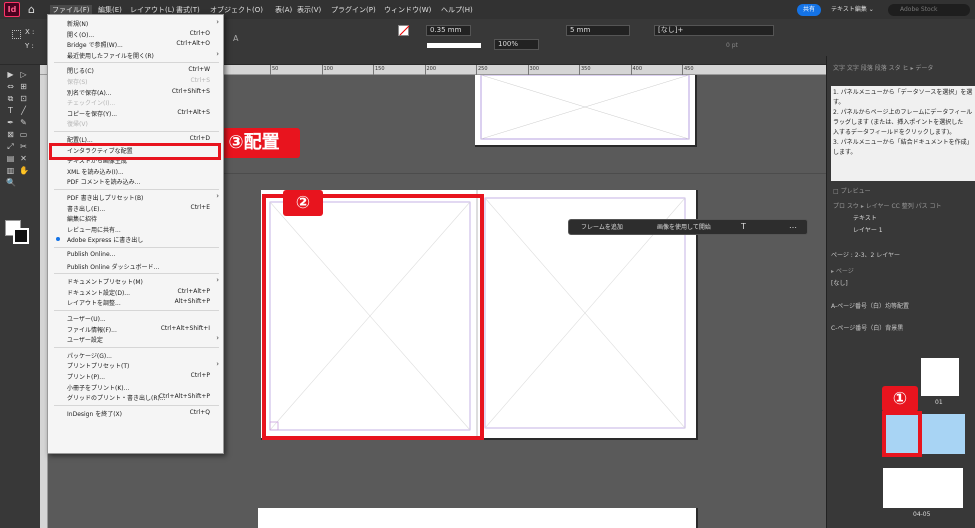 The width and height of the screenshot is (975, 528). I want to click on workspace-switcher: テキスト編集 ⌄, so click(852, 10).